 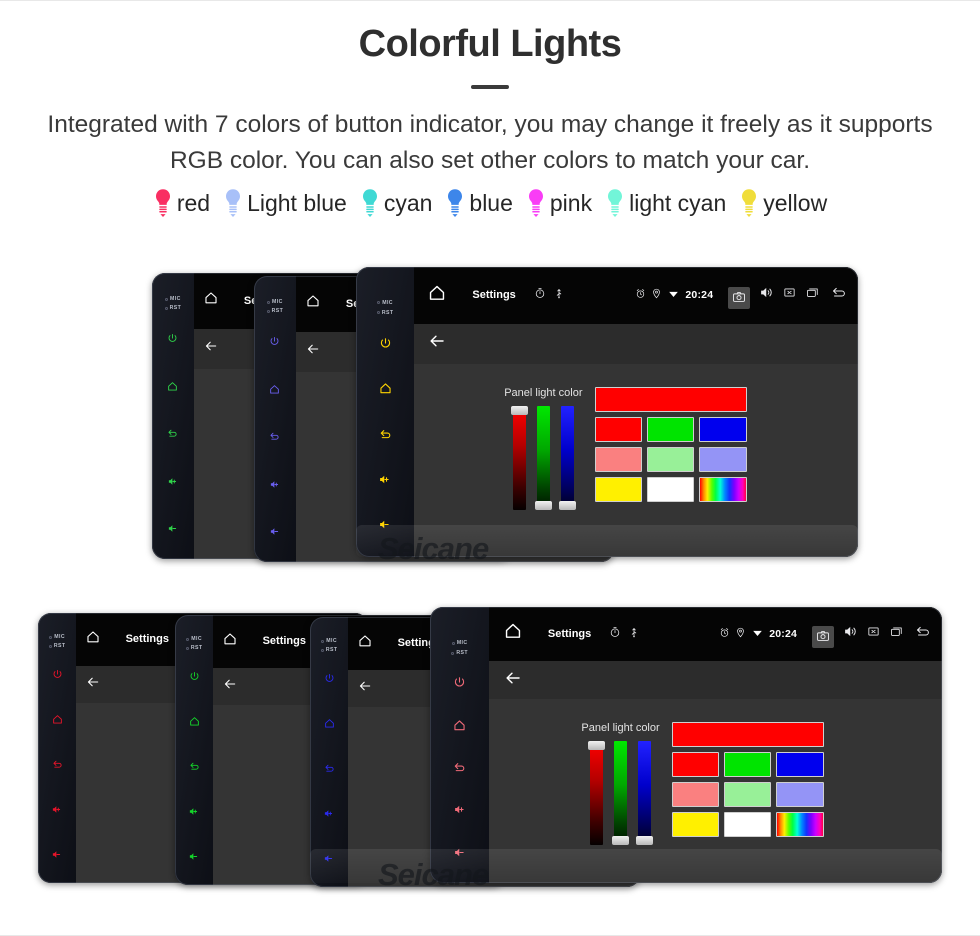 I want to click on recents-icon, so click(x=896, y=631).